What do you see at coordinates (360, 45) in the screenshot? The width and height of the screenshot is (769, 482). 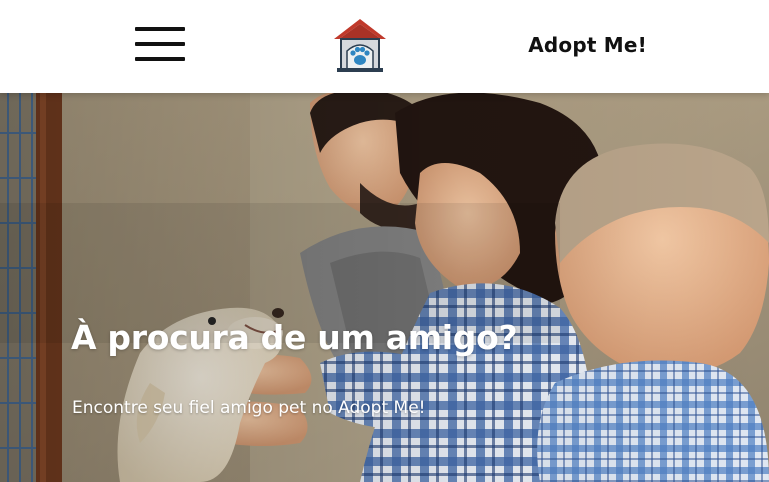 I see `house-paw-icon` at bounding box center [360, 45].